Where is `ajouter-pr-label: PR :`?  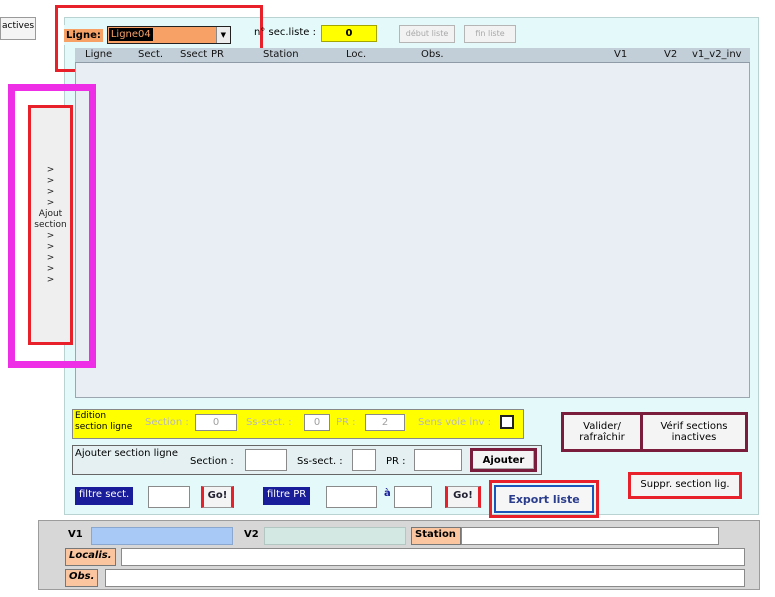
ajouter-pr-label: PR : is located at coordinates (396, 461).